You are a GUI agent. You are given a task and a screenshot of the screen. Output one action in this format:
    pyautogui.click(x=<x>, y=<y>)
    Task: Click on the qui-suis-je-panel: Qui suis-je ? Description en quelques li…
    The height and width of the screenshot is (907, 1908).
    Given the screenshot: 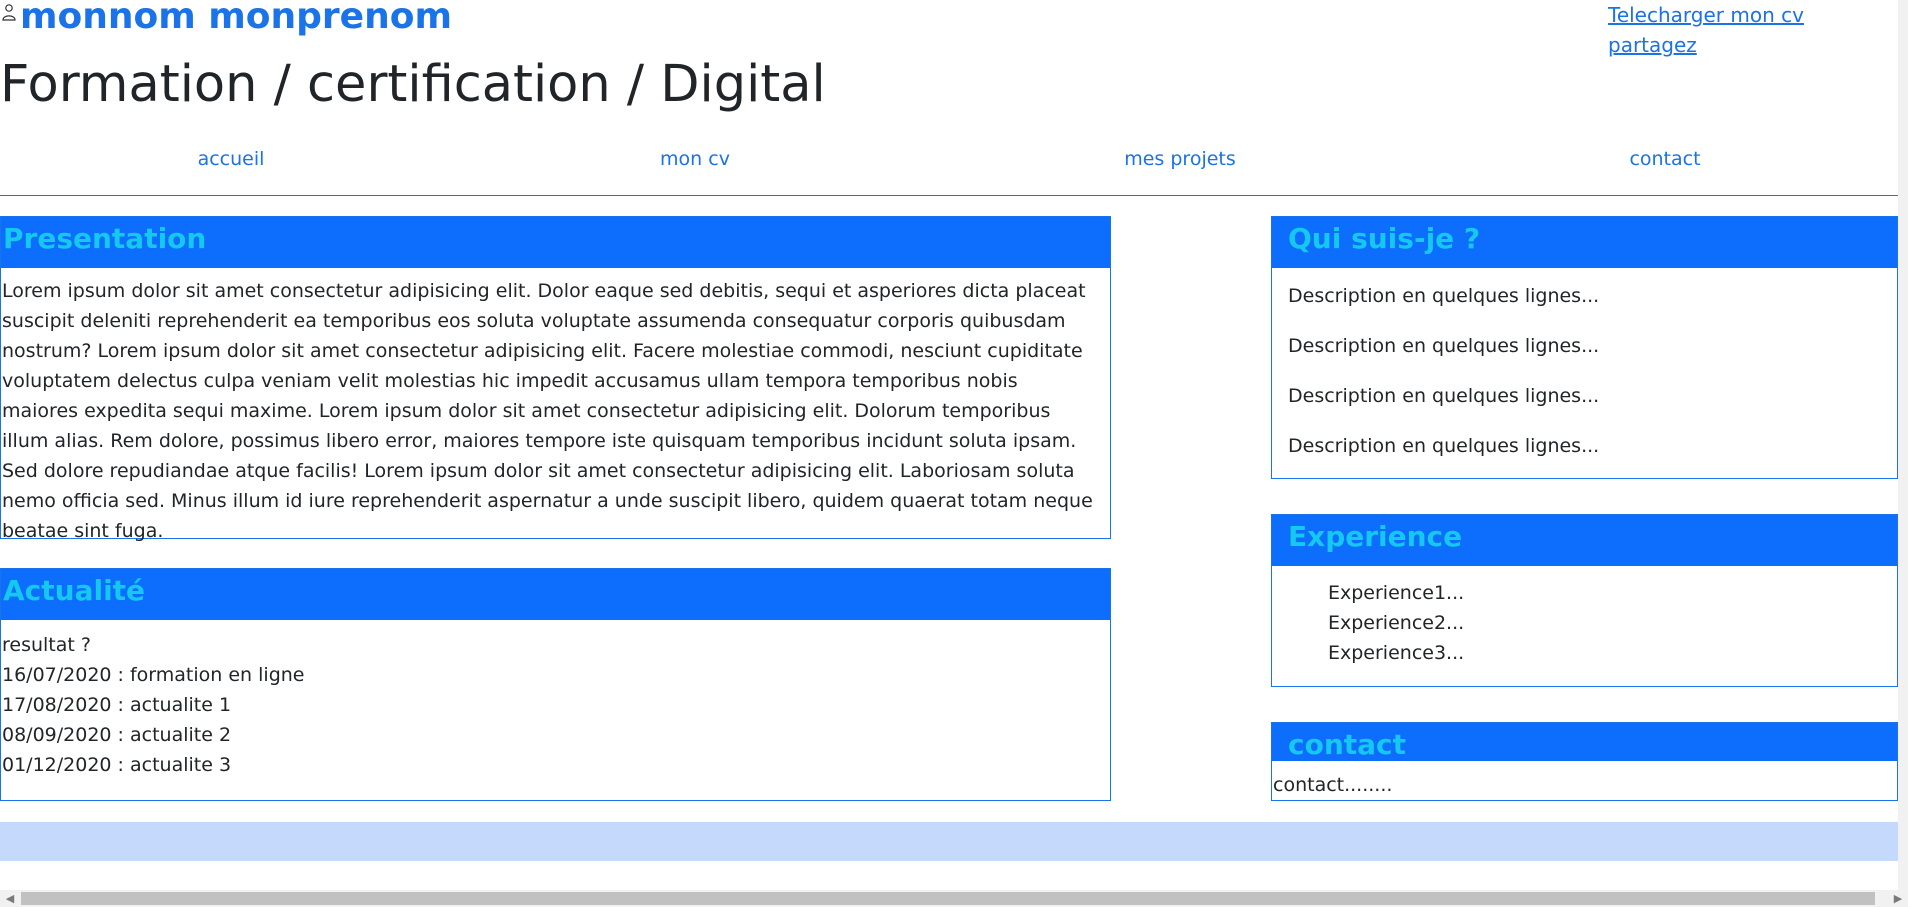 What is the action you would take?
    pyautogui.click(x=1584, y=347)
    